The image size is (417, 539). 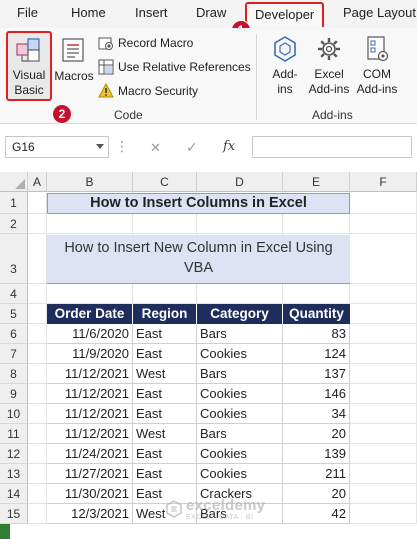 I want to click on row-header-5: 5, so click(x=14, y=314).